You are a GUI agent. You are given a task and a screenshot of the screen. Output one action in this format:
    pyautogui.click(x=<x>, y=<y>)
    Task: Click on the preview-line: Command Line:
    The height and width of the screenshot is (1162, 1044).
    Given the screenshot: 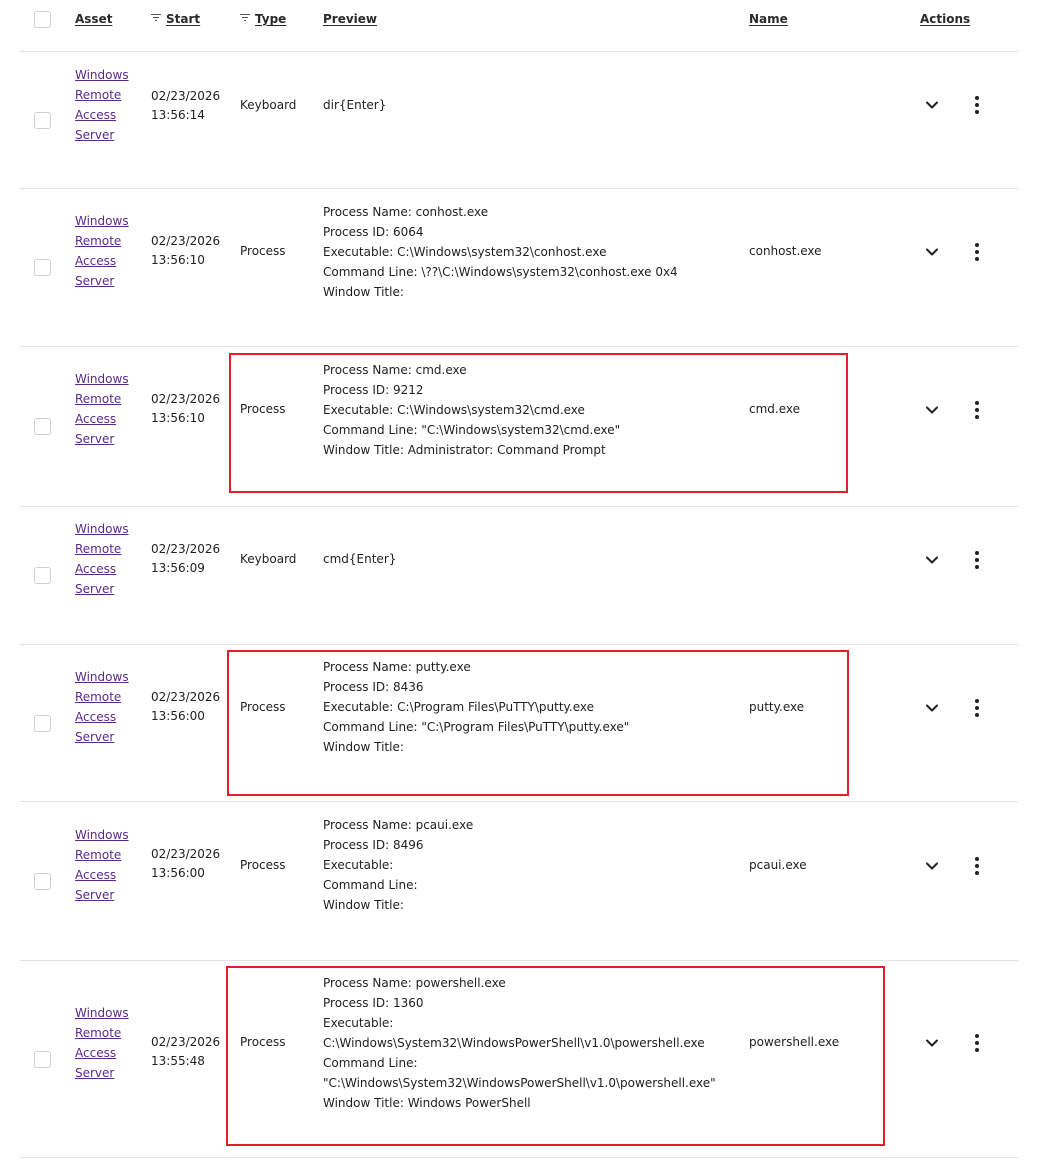 What is the action you would take?
    pyautogui.click(x=370, y=885)
    